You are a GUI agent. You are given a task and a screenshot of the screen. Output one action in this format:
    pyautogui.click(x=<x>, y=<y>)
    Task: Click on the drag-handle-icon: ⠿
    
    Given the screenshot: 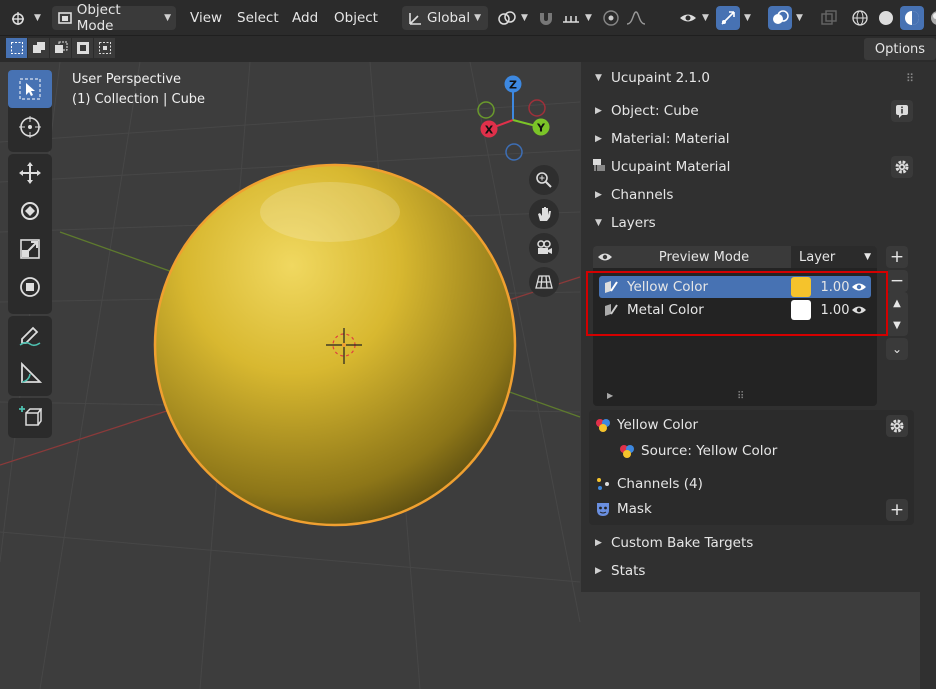 What is the action you would take?
    pyautogui.click(x=910, y=78)
    